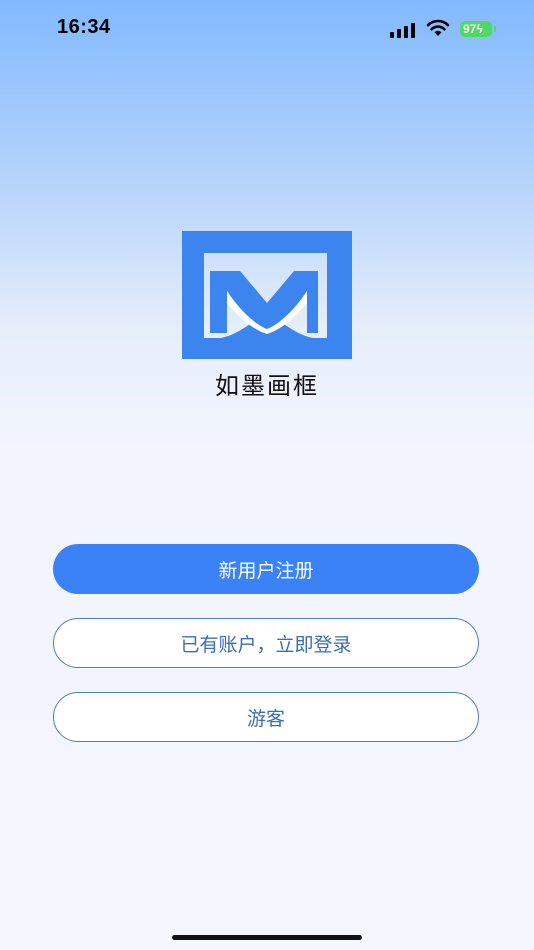  What do you see at coordinates (266, 569) in the screenshot?
I see `register-button: 新用户注册` at bounding box center [266, 569].